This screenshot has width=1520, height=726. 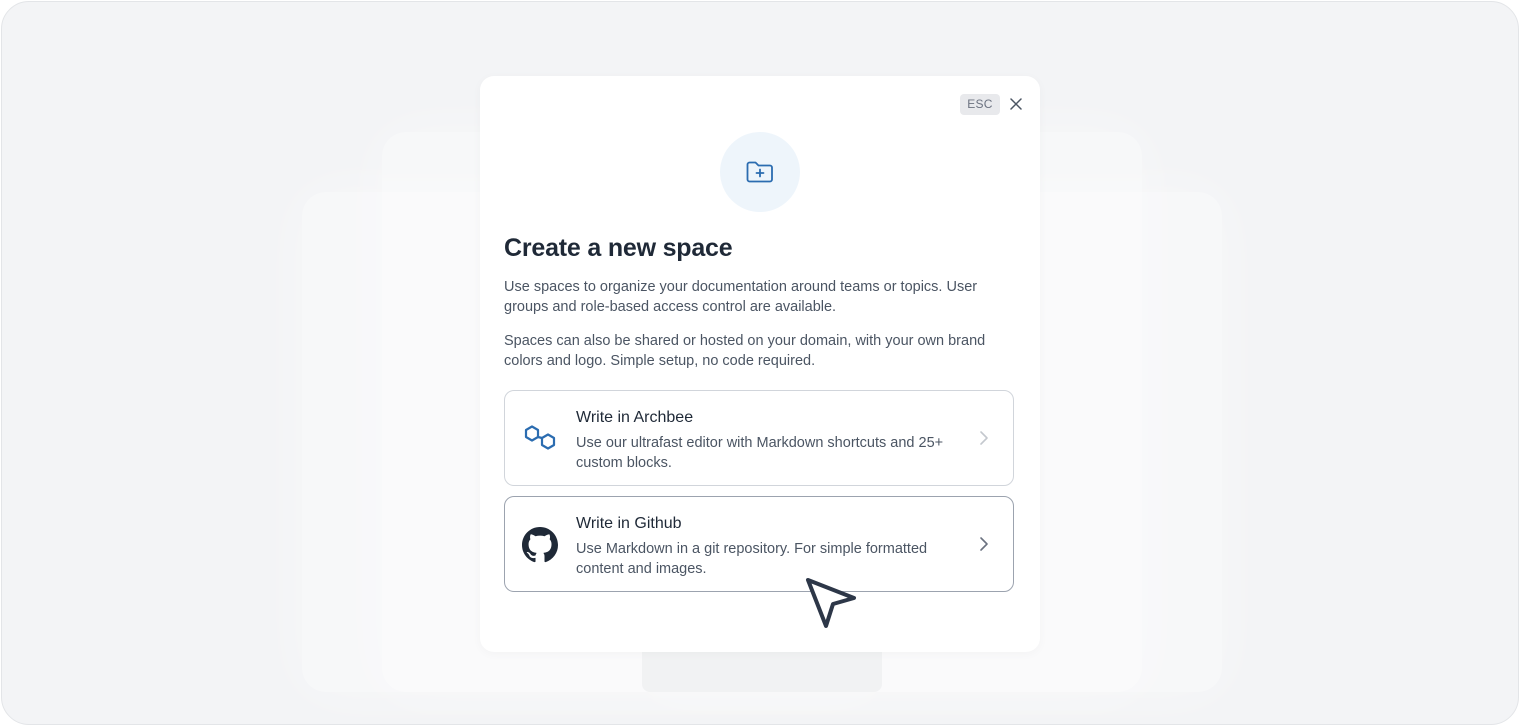 I want to click on close-icon, so click(x=1016, y=104).